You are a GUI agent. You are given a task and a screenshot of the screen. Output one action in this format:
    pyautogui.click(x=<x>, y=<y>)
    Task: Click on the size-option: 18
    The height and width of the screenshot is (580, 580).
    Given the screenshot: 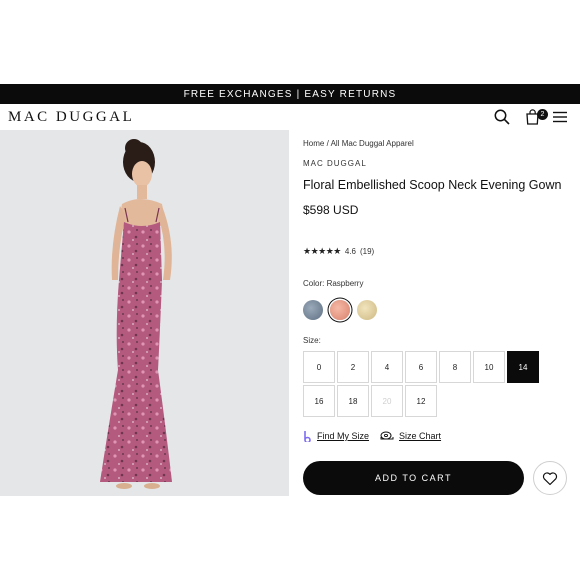 What is the action you would take?
    pyautogui.click(x=353, y=401)
    